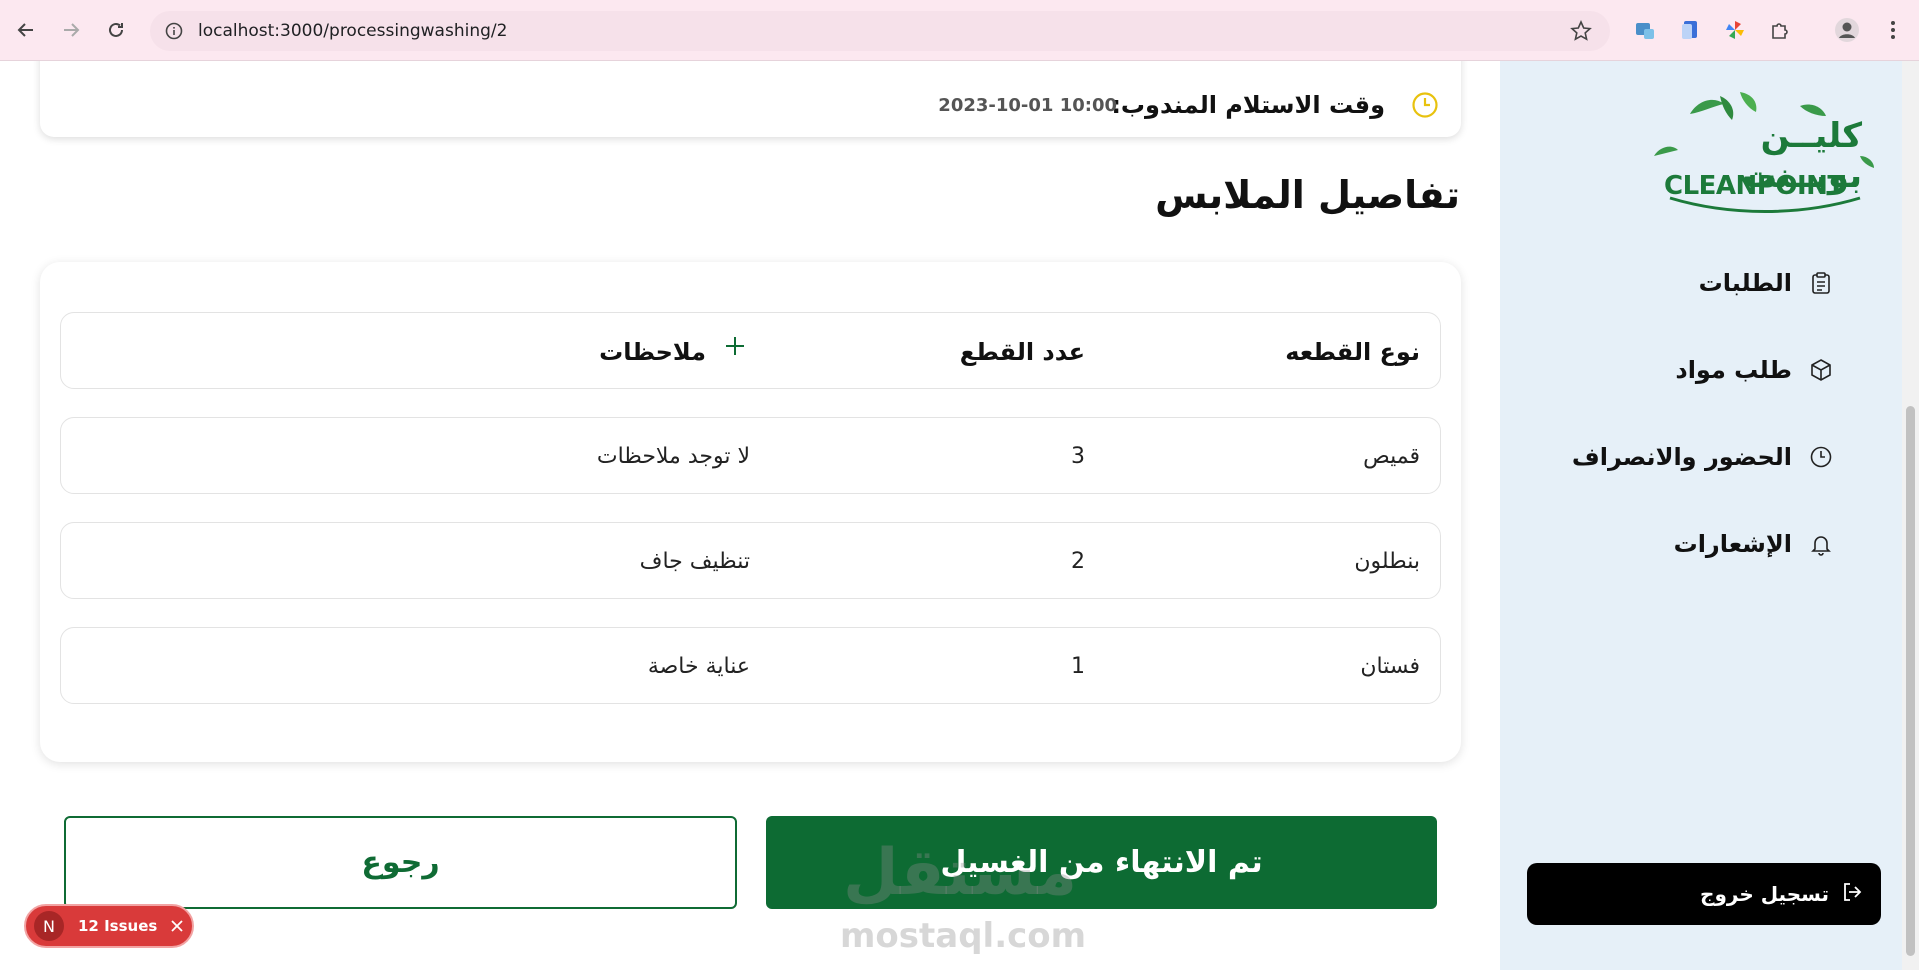  Describe the element at coordinates (1821, 283) in the screenshot. I see `clipboard-icon` at that location.